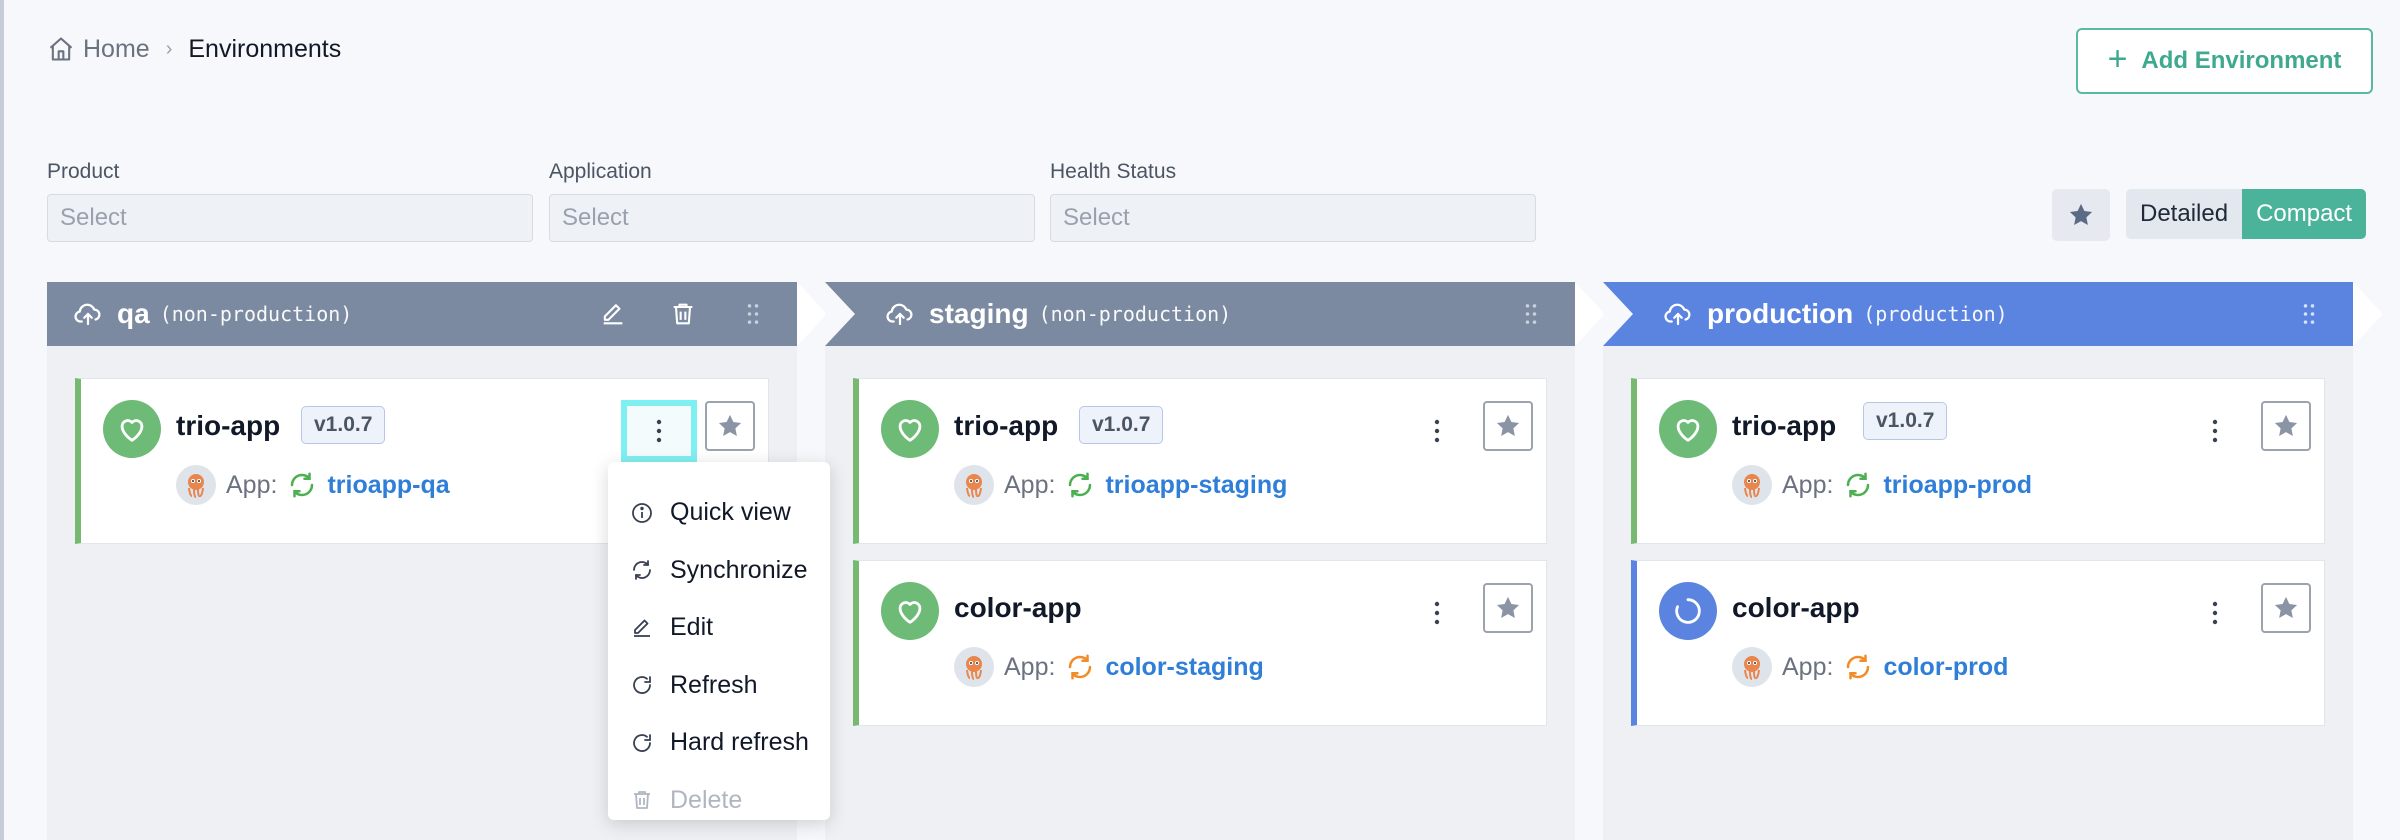  What do you see at coordinates (706, 799) in the screenshot?
I see `menu-item-label: Delete` at bounding box center [706, 799].